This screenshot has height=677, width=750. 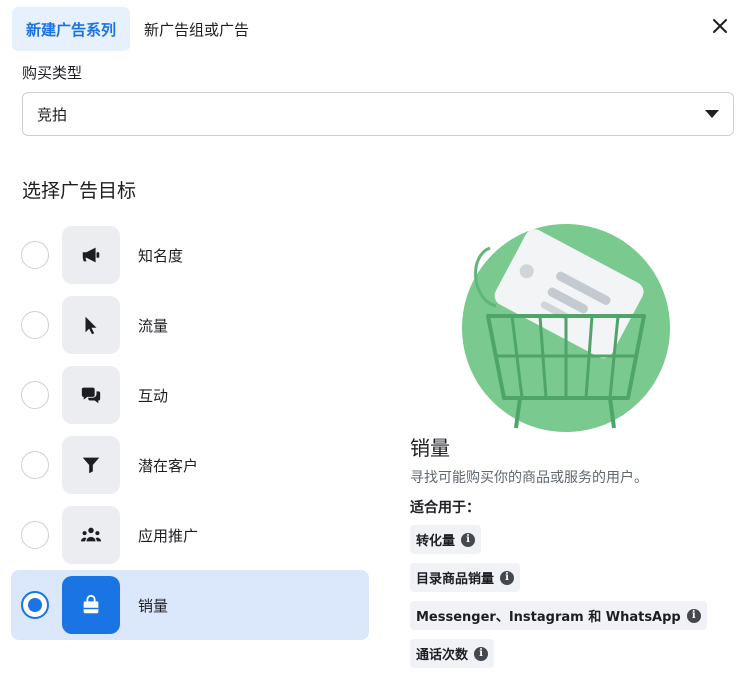 What do you see at coordinates (720, 26) in the screenshot?
I see `close-icon` at bounding box center [720, 26].